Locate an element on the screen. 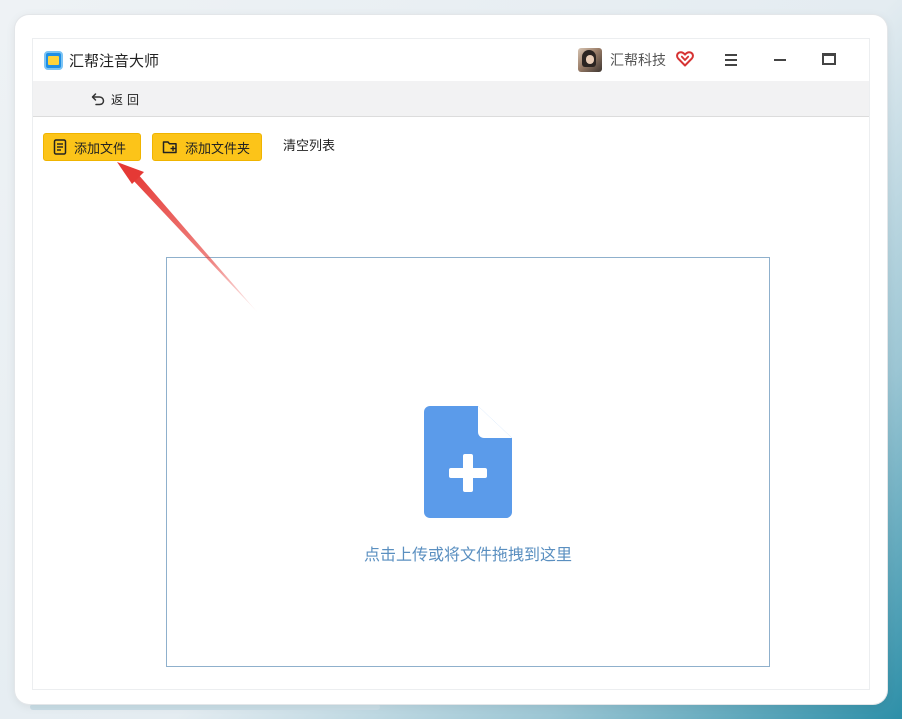 The width and height of the screenshot is (902, 719). app-logo-icon is located at coordinates (53, 60).